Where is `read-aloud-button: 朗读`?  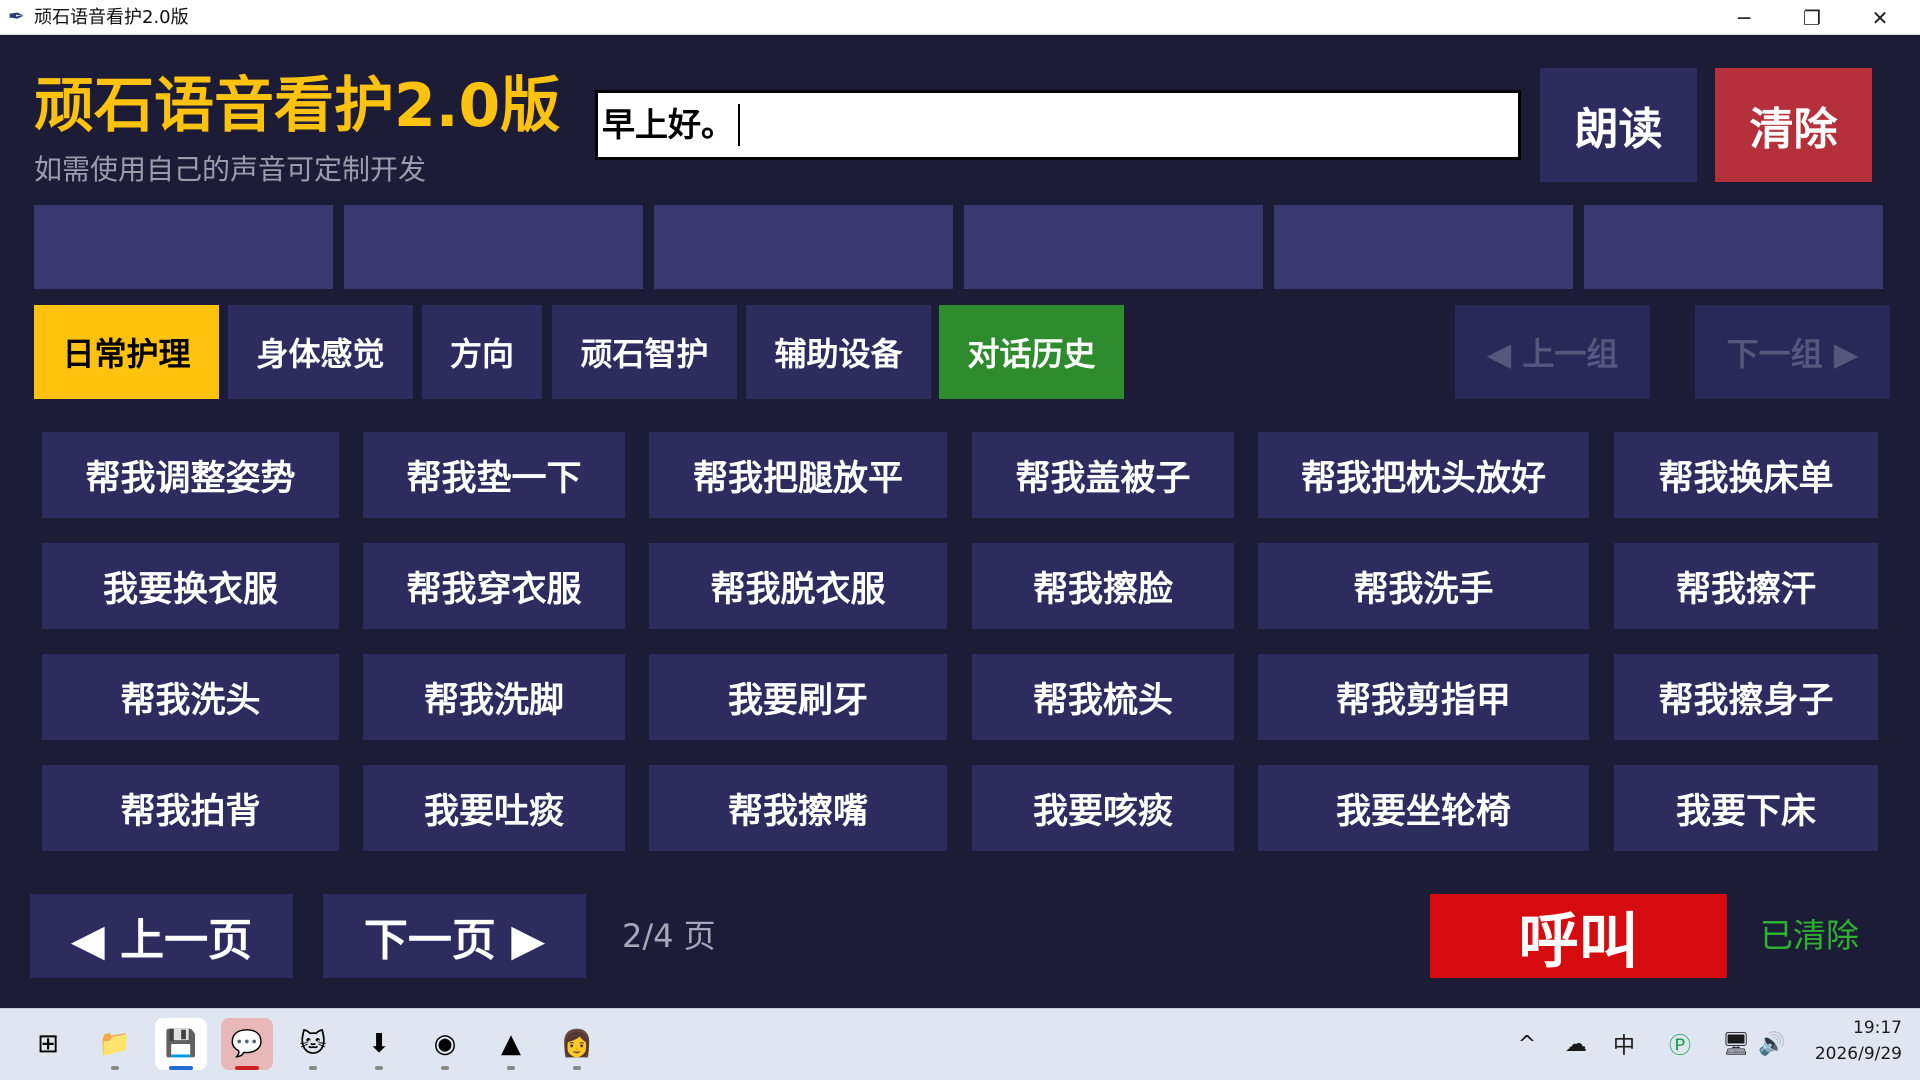
read-aloud-button: 朗读 is located at coordinates (1618, 125).